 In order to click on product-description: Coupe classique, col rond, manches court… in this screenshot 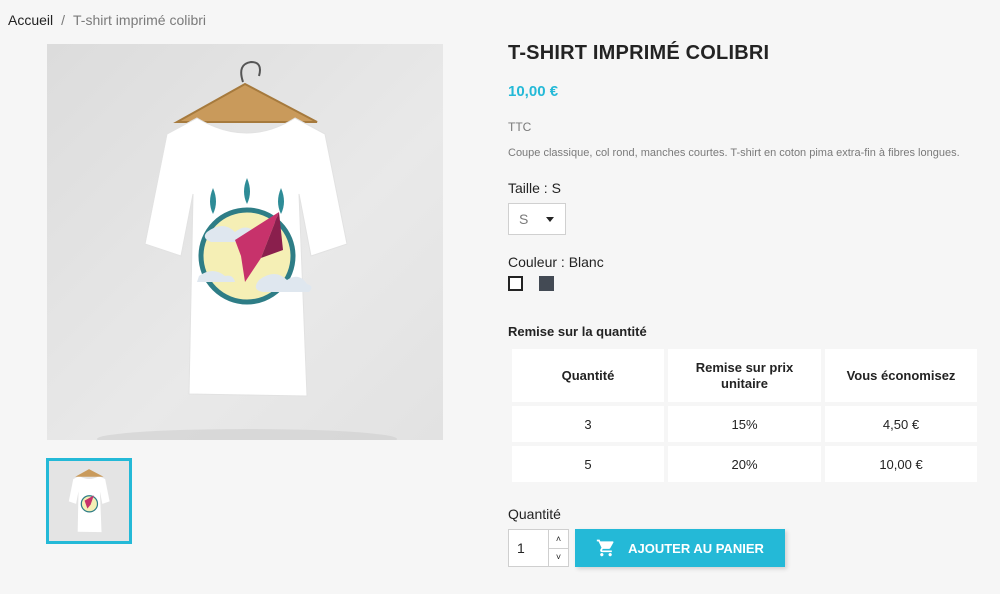, I will do `click(734, 153)`.